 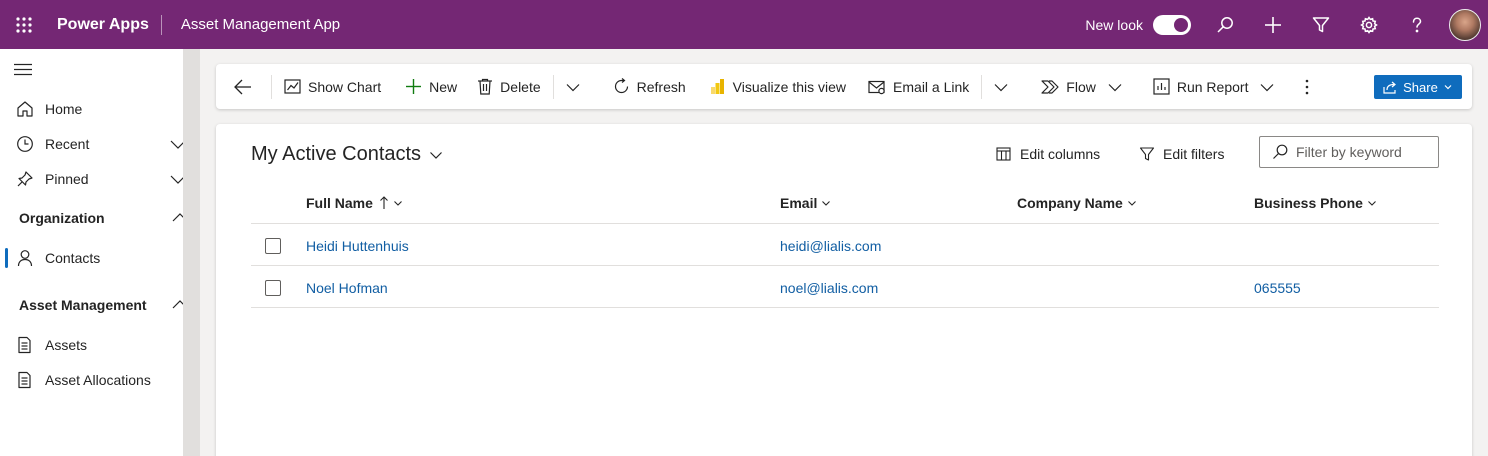 What do you see at coordinates (1003, 154) in the screenshot?
I see `edit-columns-icon` at bounding box center [1003, 154].